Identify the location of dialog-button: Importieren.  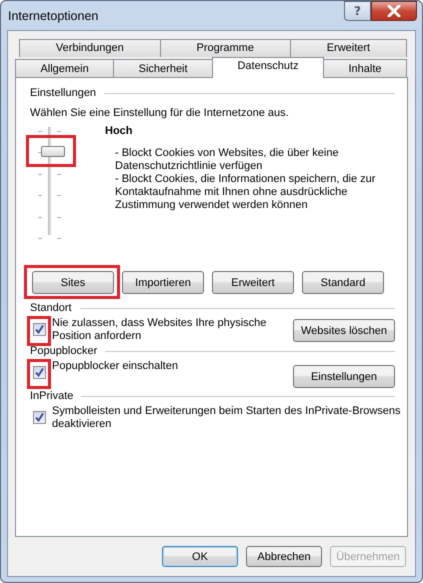
(163, 282).